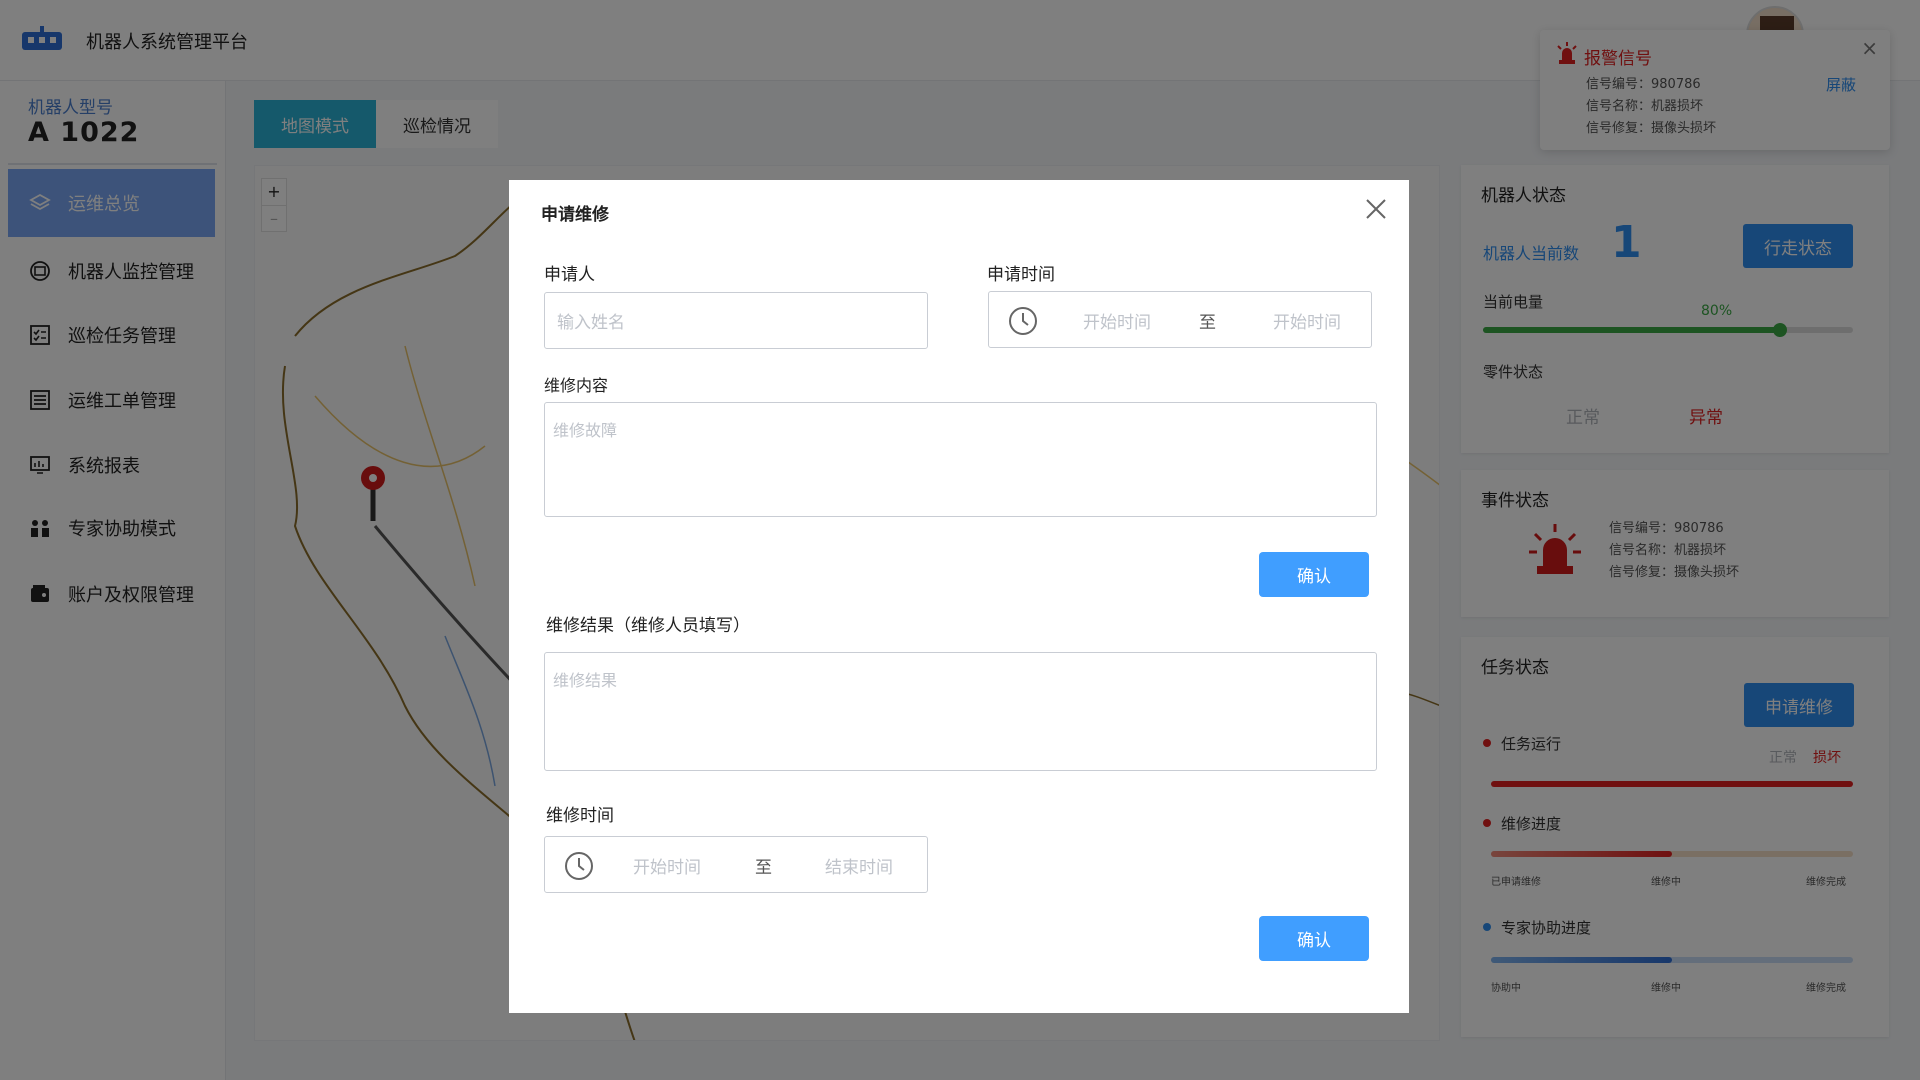  What do you see at coordinates (1314, 938) in the screenshot?
I see `confirm-result-button: 确认` at bounding box center [1314, 938].